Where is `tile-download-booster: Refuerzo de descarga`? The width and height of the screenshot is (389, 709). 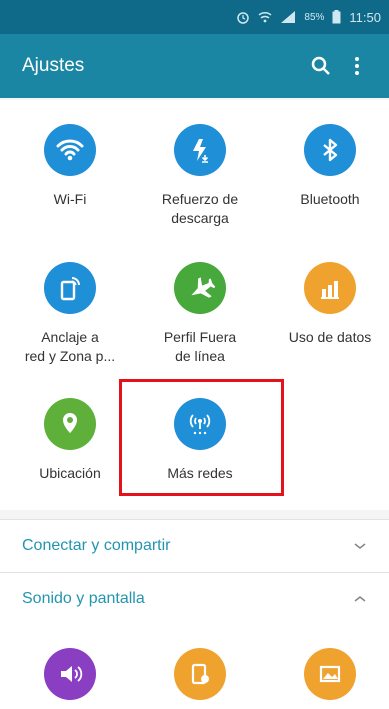
tile-download-booster: Refuerzo de descarga is located at coordinates (200, 176).